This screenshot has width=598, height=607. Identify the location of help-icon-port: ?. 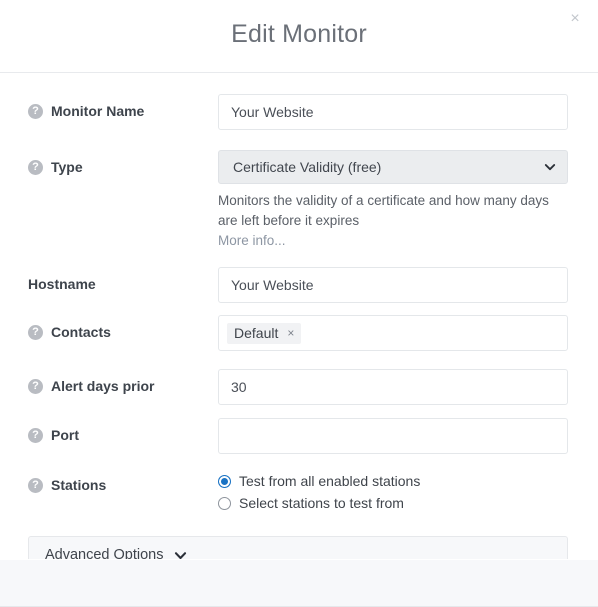
(35, 435).